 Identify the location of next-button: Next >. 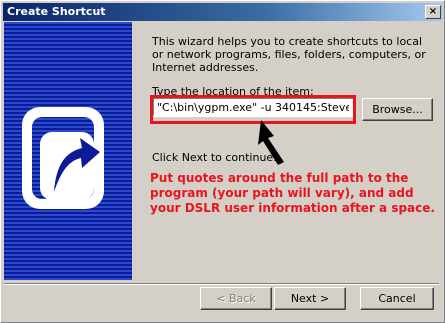
(310, 298).